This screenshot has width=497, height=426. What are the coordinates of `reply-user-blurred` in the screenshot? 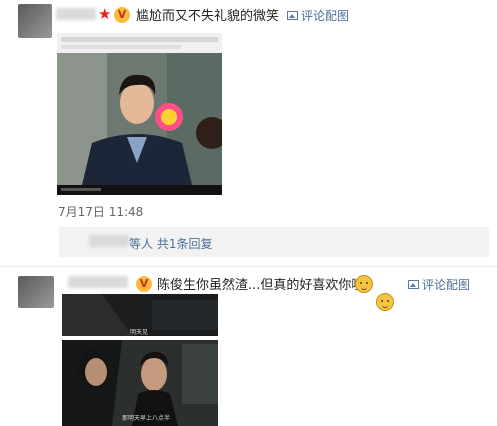 It's located at (109, 241).